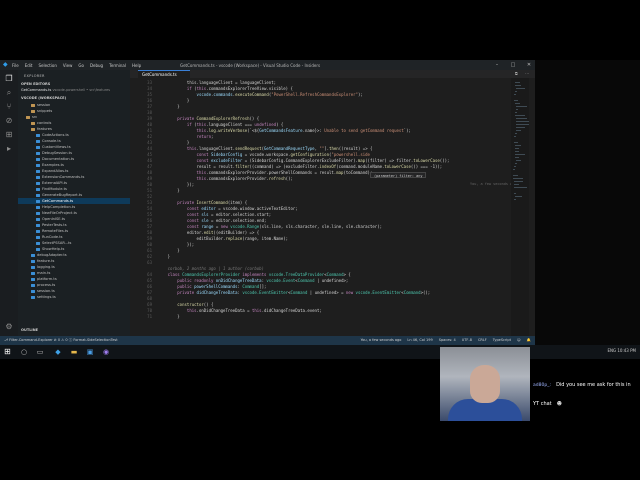  Describe the element at coordinates (15, 65) in the screenshot. I see `menu-file: File` at that location.